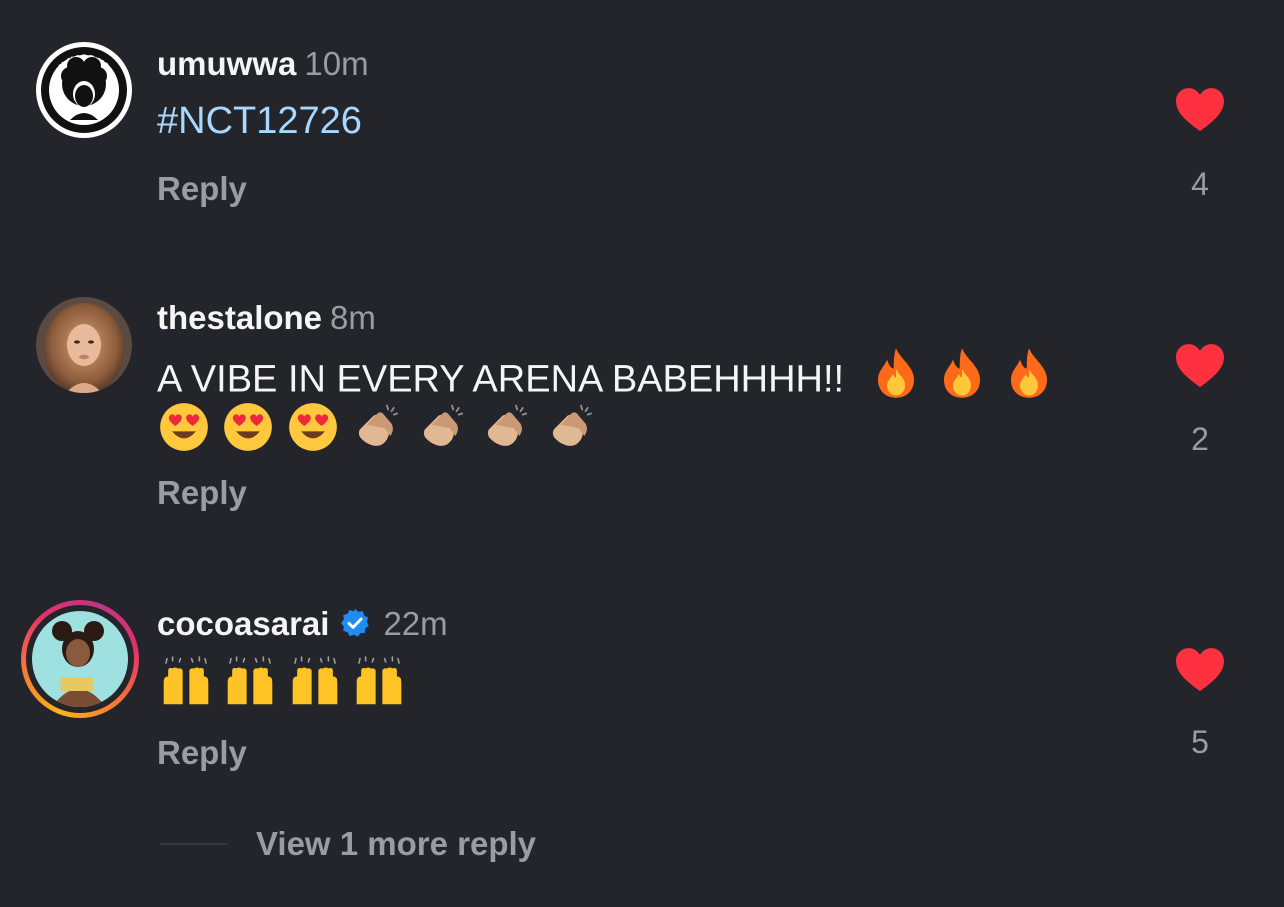 The height and width of the screenshot is (907, 1284). Describe the element at coordinates (202, 753) in the screenshot. I see `reply-button: Reply` at that location.